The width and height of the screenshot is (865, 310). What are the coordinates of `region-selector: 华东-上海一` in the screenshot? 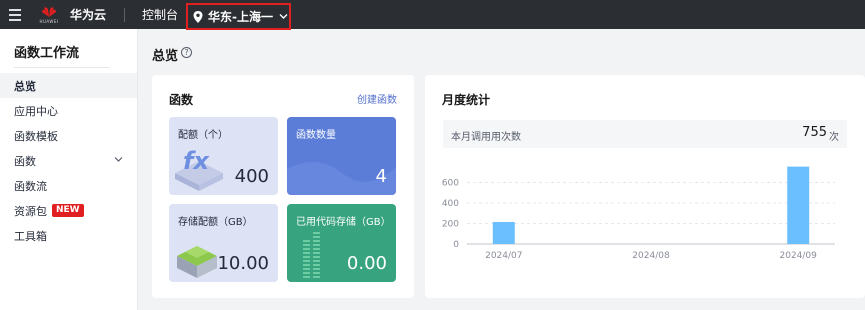 It's located at (238, 16).